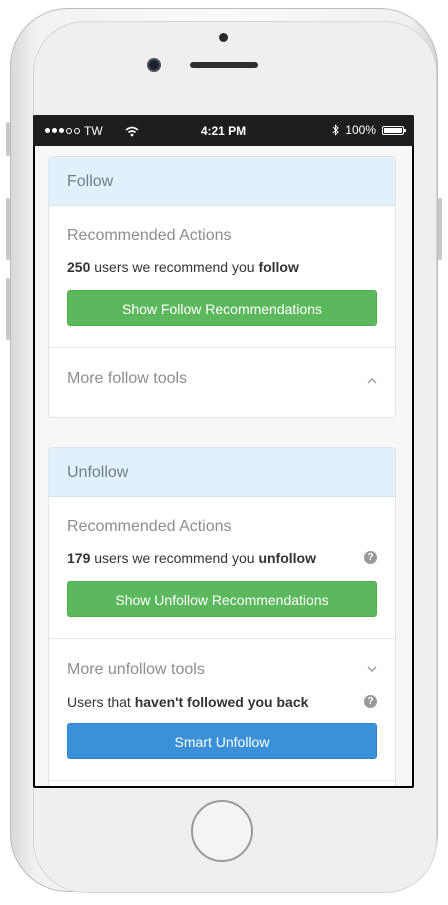 The height and width of the screenshot is (905, 448). Describe the element at coordinates (222, 472) in the screenshot. I see `unfollow-panel-header: Unfollow` at that location.